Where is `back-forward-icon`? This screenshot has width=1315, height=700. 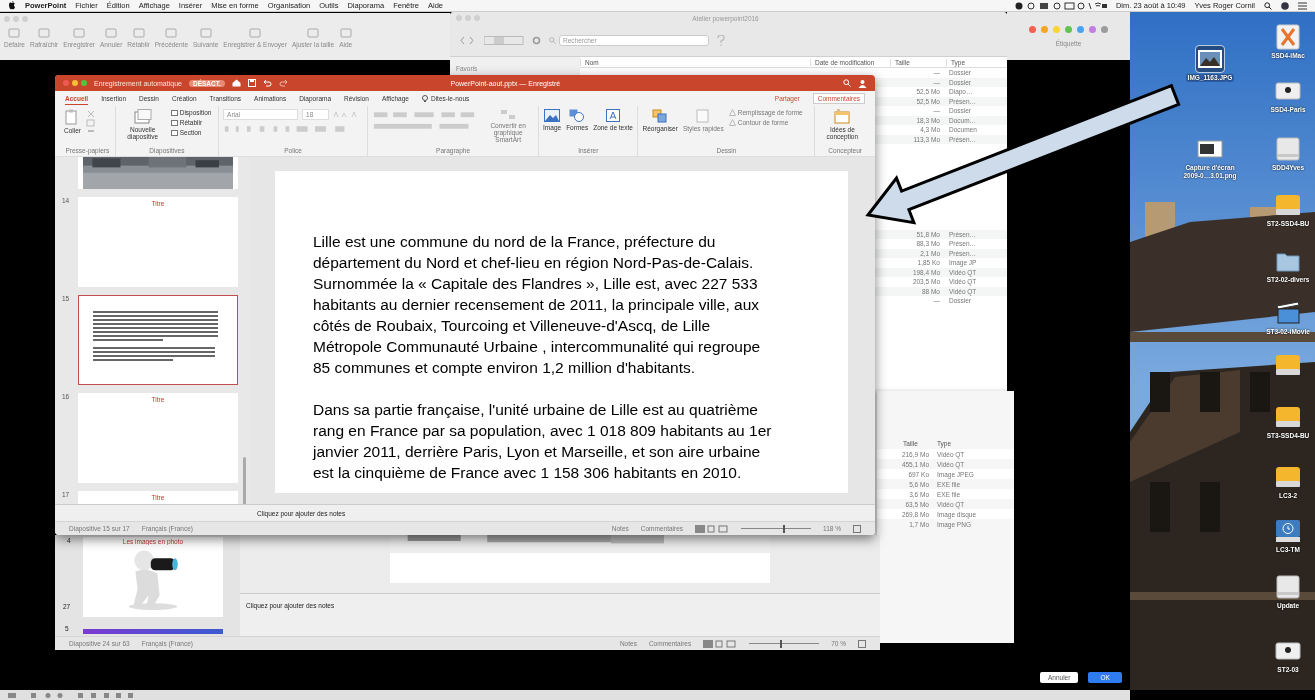 back-forward-icon is located at coordinates (467, 40).